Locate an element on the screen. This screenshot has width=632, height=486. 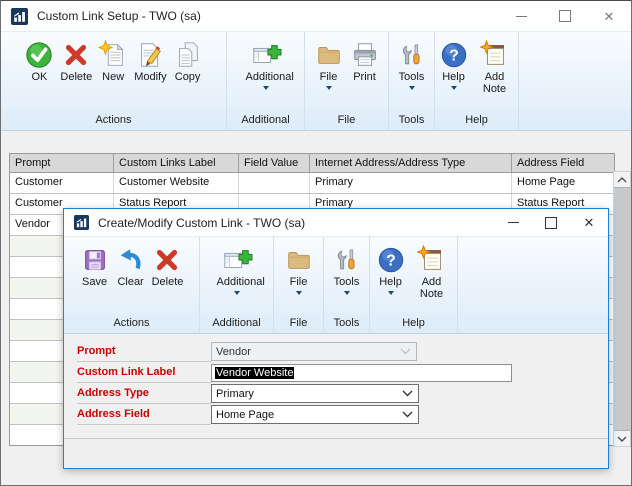
additional-button-label: Additional is located at coordinates (269, 77).